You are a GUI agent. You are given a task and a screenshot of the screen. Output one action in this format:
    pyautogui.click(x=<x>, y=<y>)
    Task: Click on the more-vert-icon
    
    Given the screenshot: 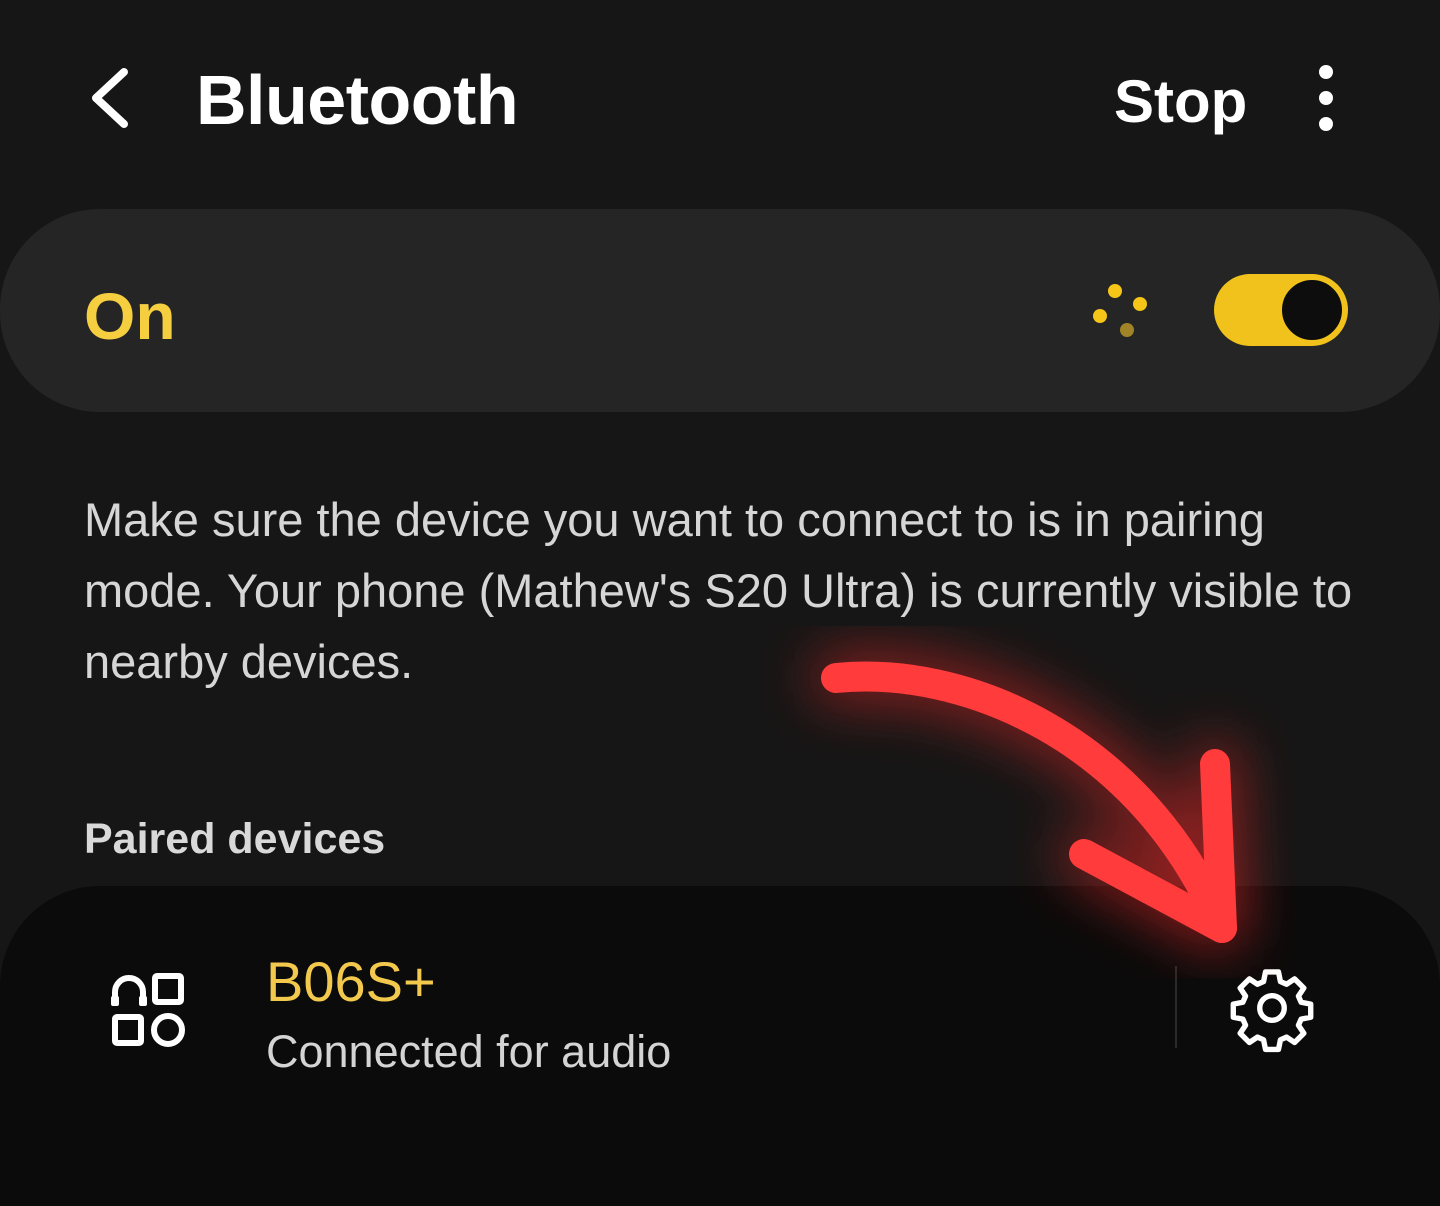 What is the action you would take?
    pyautogui.click(x=1326, y=98)
    